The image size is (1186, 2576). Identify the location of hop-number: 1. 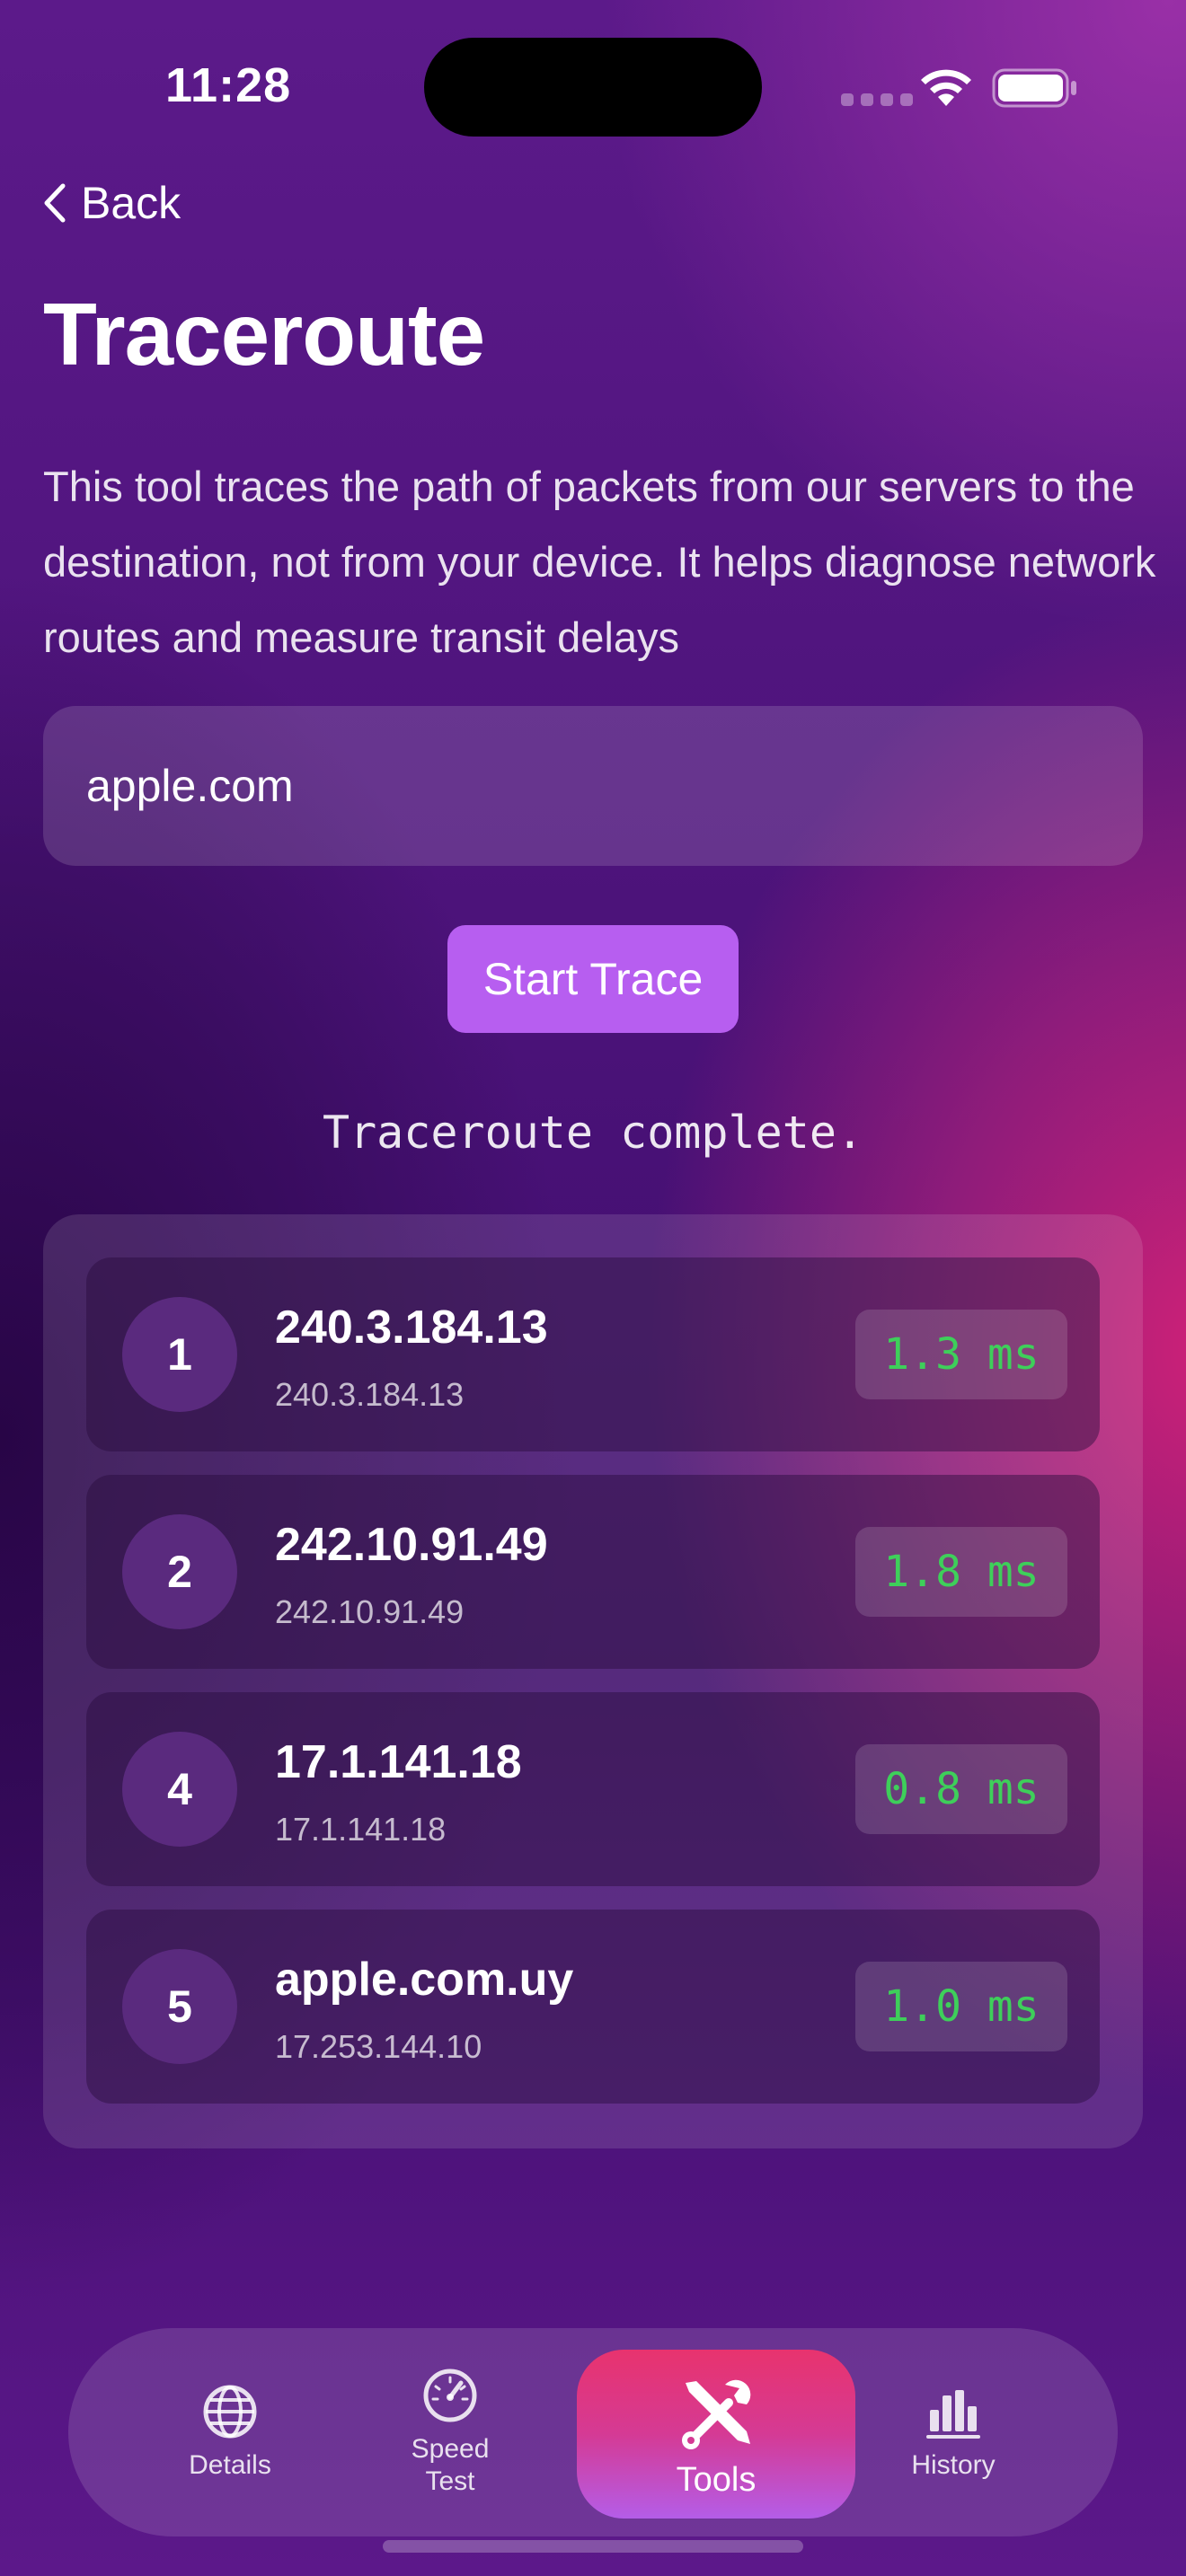
(179, 1354).